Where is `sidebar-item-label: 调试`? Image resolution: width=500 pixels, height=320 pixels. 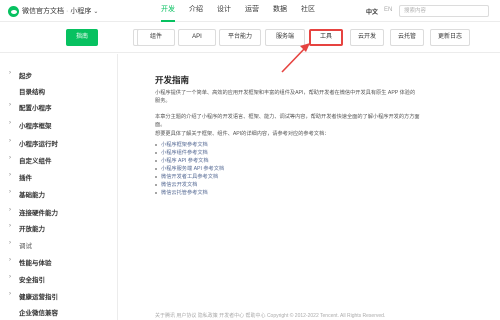
sidebar-item-label: 调试 is located at coordinates (25, 246).